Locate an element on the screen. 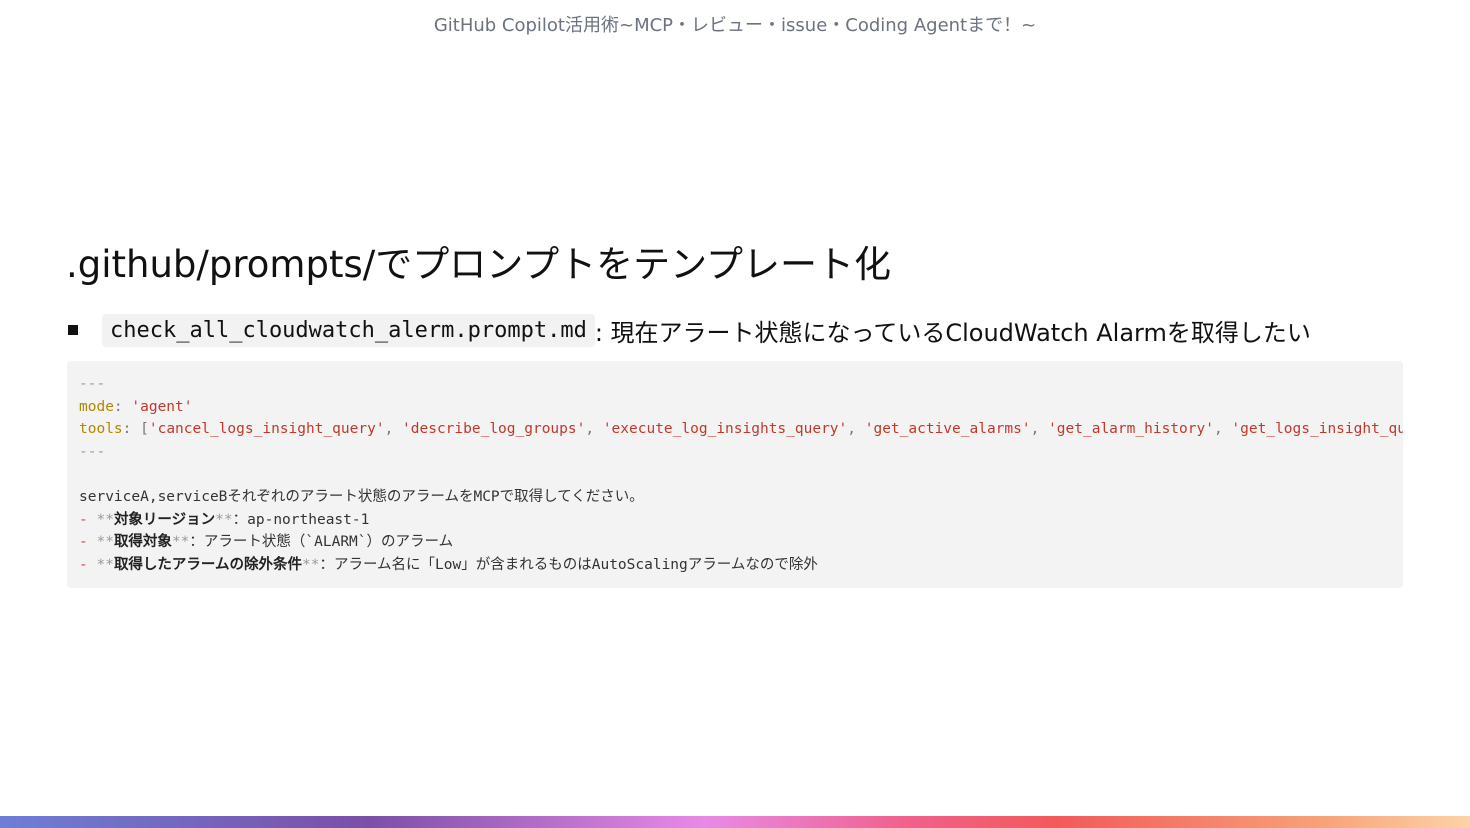  code-line-mode: mode: 'agent' is located at coordinates (741, 407).